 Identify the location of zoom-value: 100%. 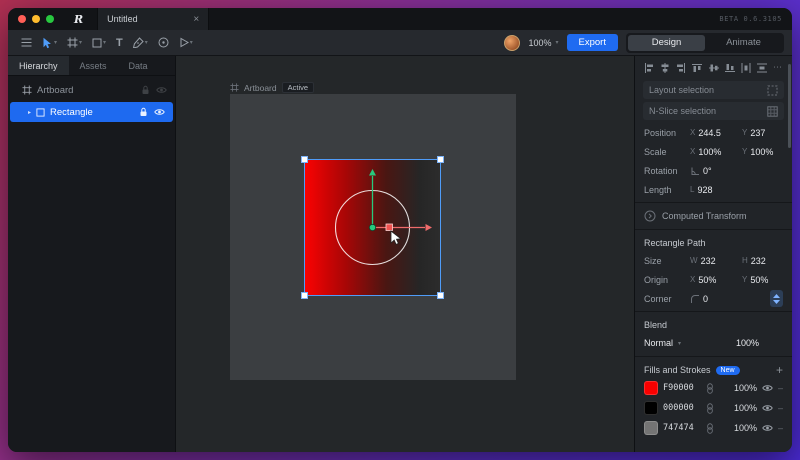
(540, 42).